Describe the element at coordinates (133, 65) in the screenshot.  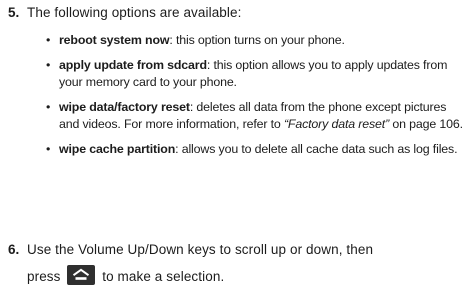
I see `option-term: apply update from sdcard` at that location.